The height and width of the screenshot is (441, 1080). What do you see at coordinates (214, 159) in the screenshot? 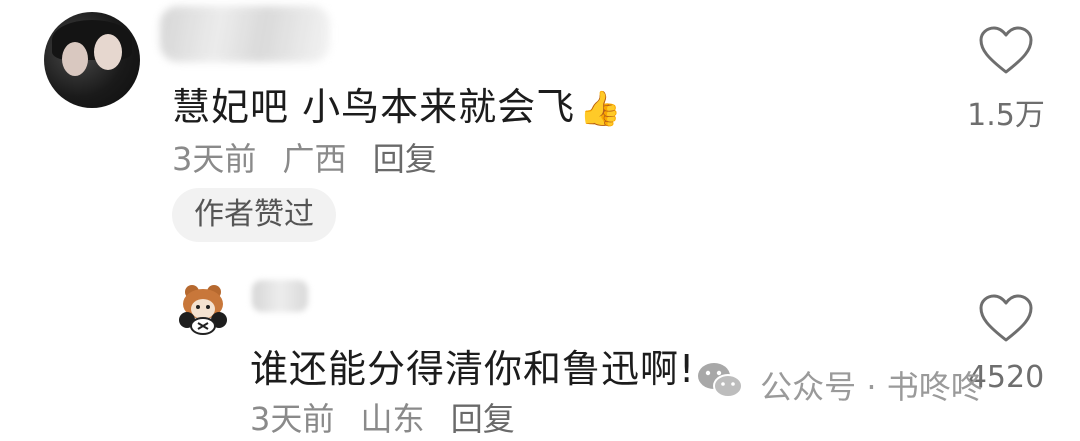
I see `comment-time: 3天前` at bounding box center [214, 159].